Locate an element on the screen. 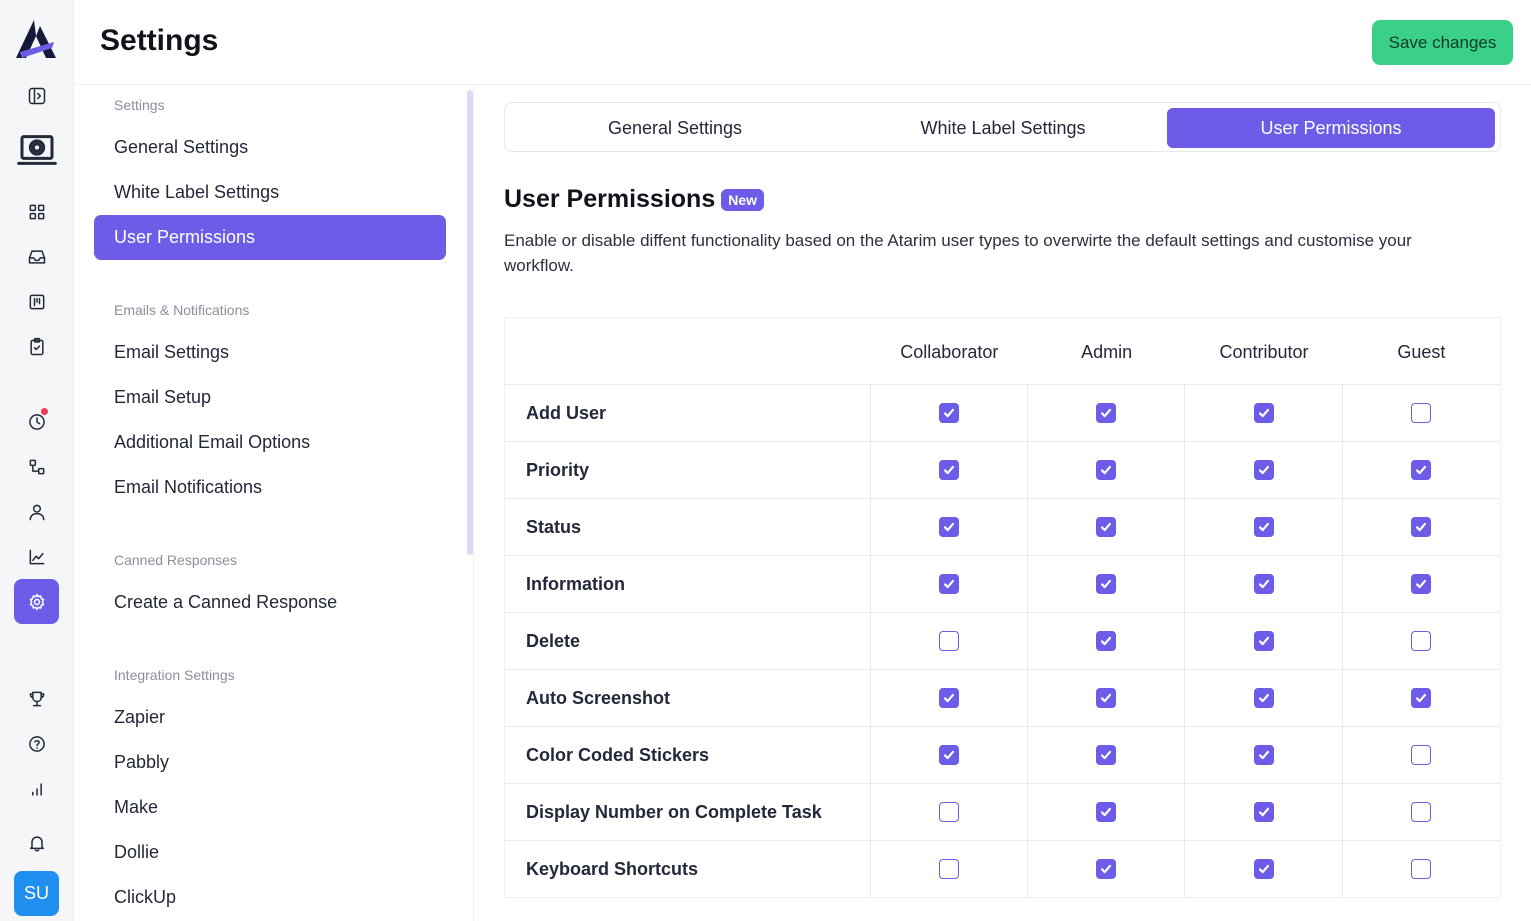 This screenshot has width=1531, height=921. tab-user-permissions: User Permissions is located at coordinates (1331, 128).